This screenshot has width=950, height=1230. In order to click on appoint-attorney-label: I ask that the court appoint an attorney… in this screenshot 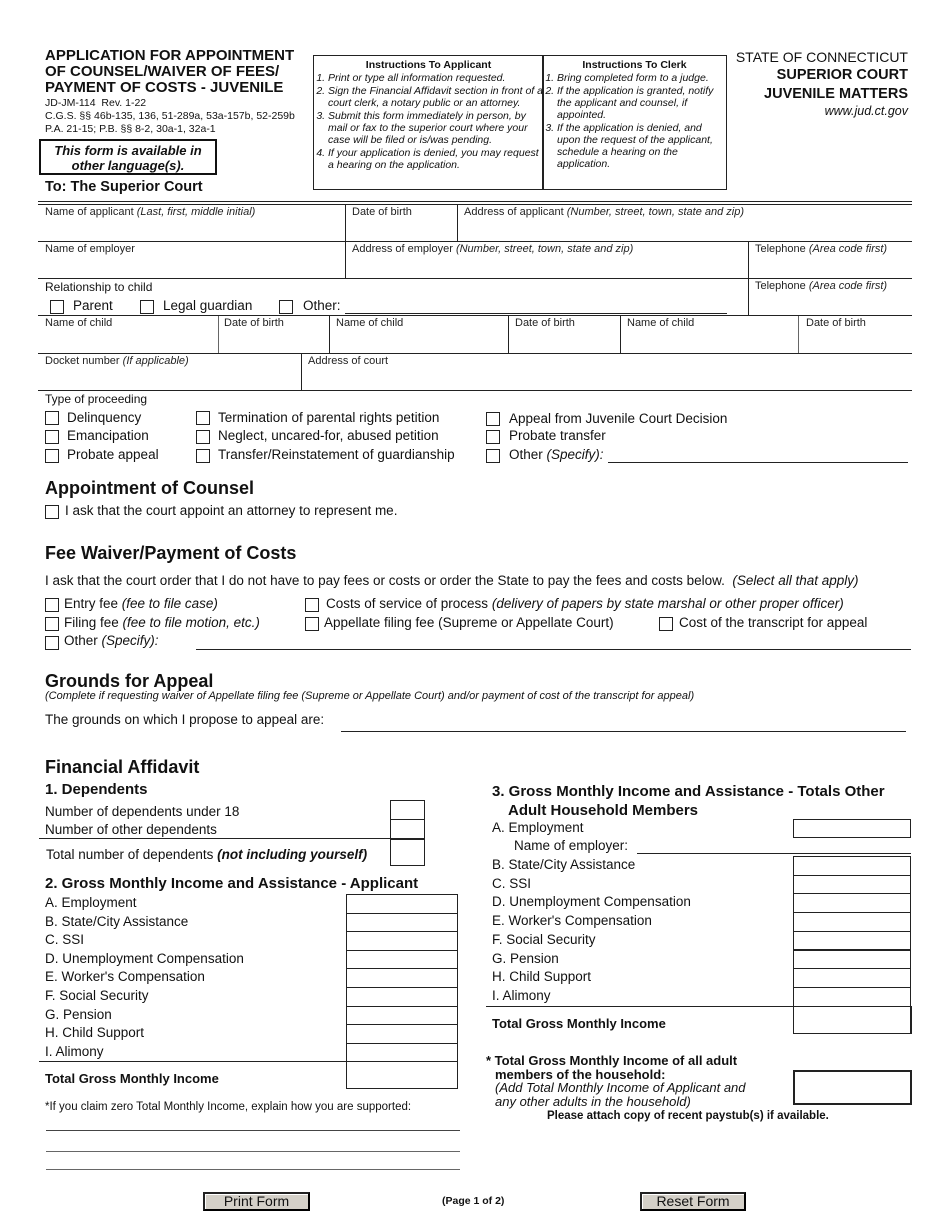, I will do `click(231, 510)`.